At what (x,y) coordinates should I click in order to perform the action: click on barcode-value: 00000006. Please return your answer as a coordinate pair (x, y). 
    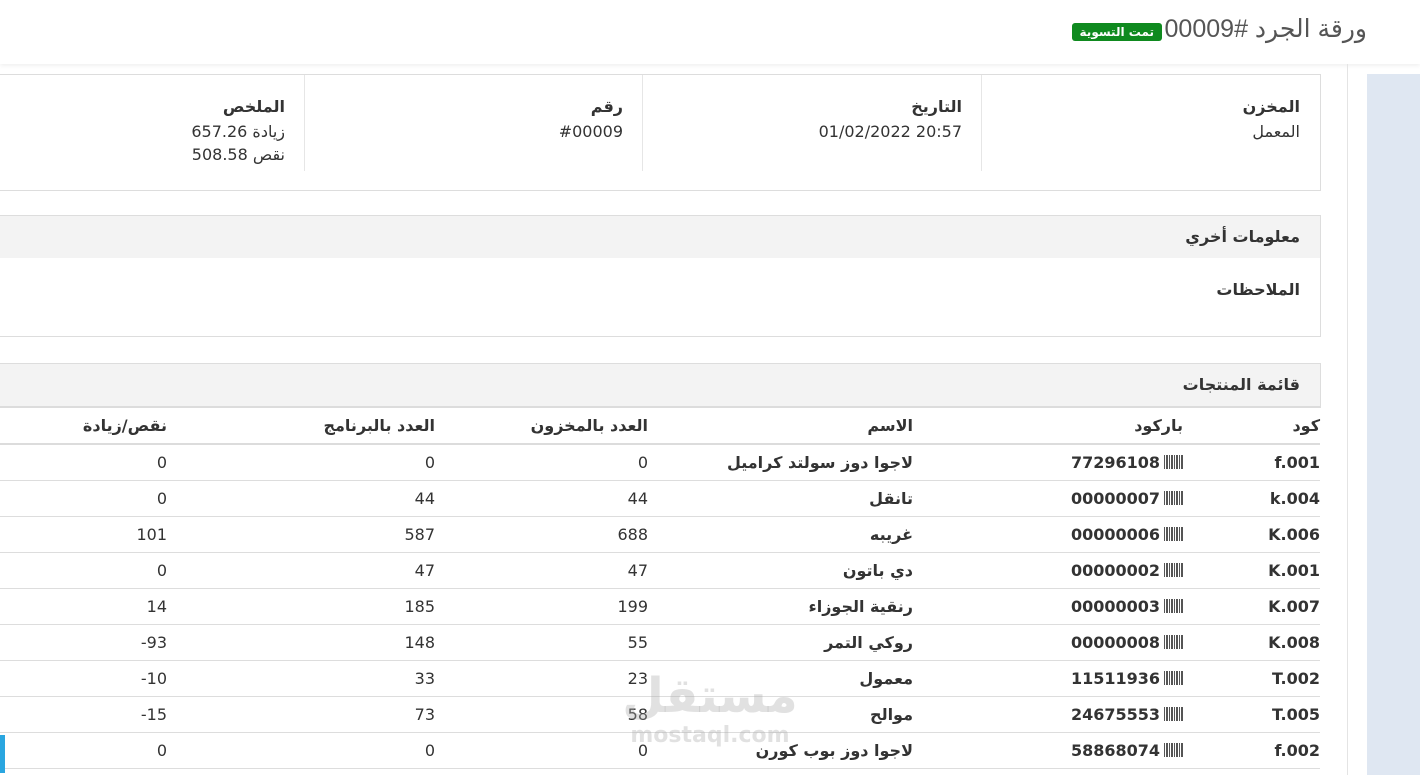
    Looking at the image, I should click on (1115, 534).